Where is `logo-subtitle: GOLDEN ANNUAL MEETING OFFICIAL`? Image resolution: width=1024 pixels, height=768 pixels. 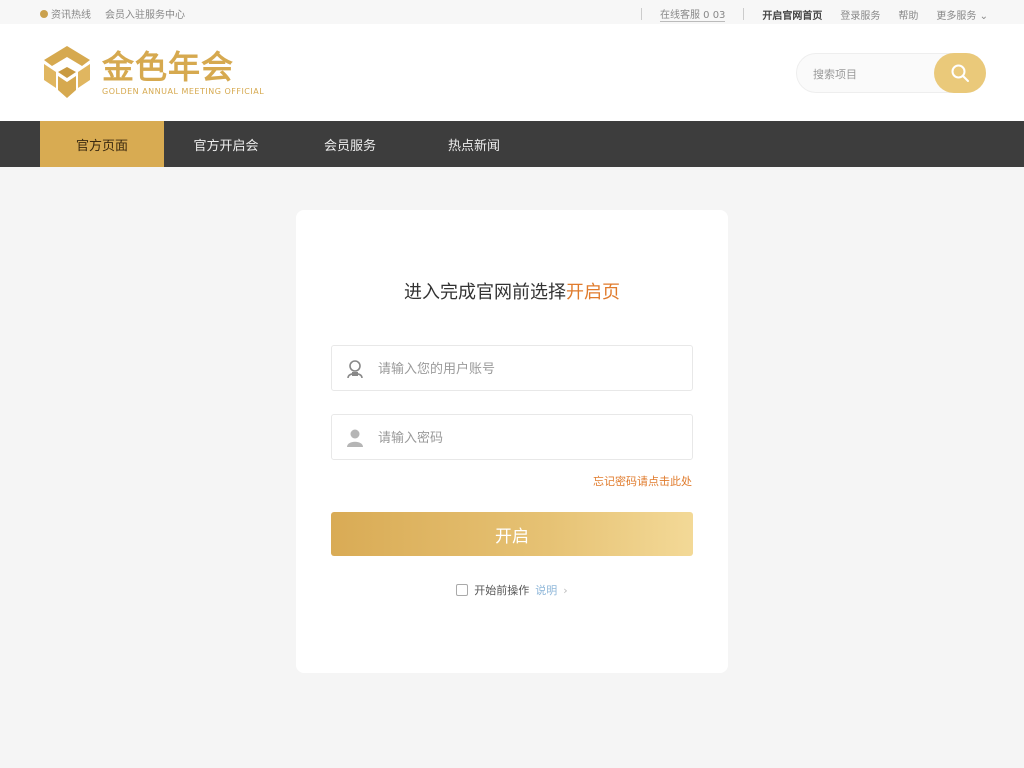
logo-subtitle: GOLDEN ANNUAL MEETING OFFICIAL is located at coordinates (183, 91).